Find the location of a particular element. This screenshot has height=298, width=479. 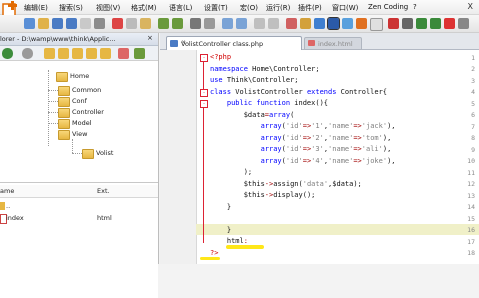

replace-icon is located at coordinates (209, 23).